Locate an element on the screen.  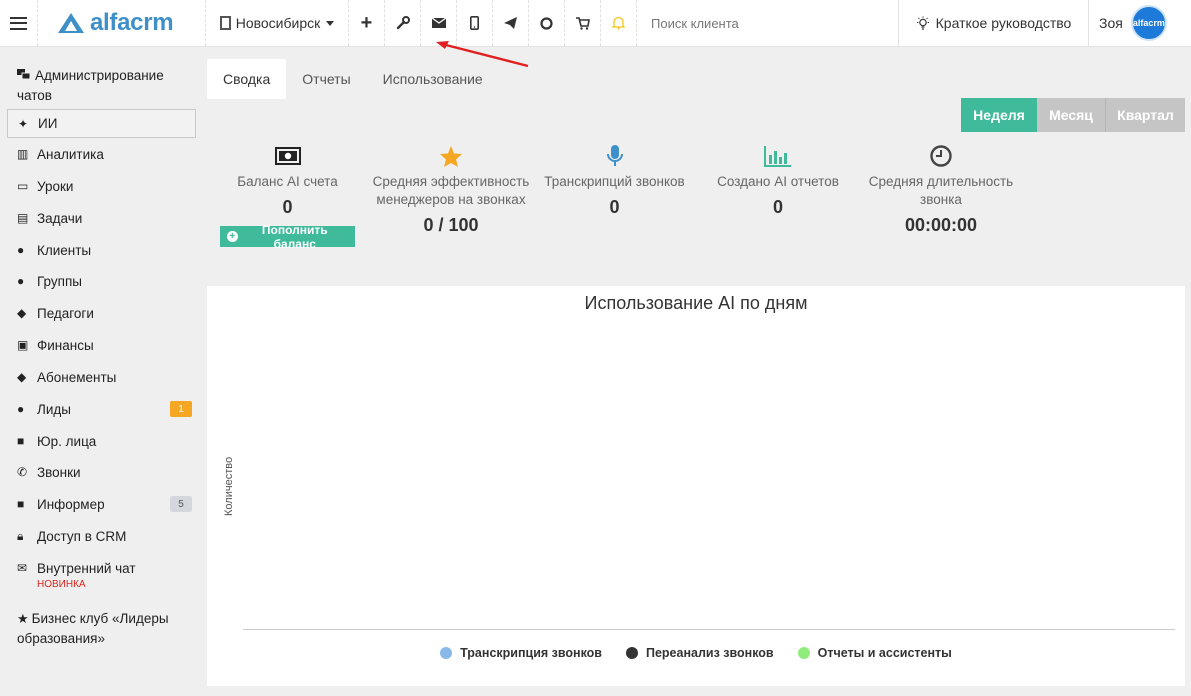
menu-button is located at coordinates (19, 23).